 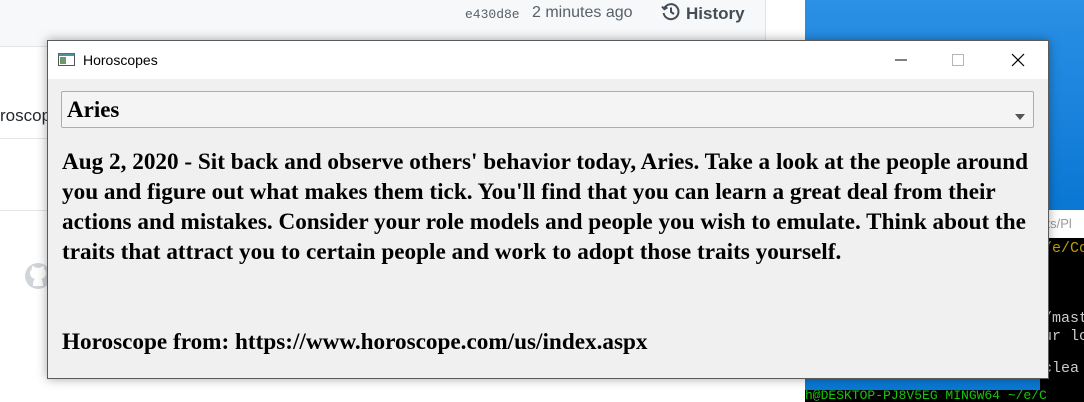 I want to click on commit-time: 2 minutes ago, so click(x=582, y=12).